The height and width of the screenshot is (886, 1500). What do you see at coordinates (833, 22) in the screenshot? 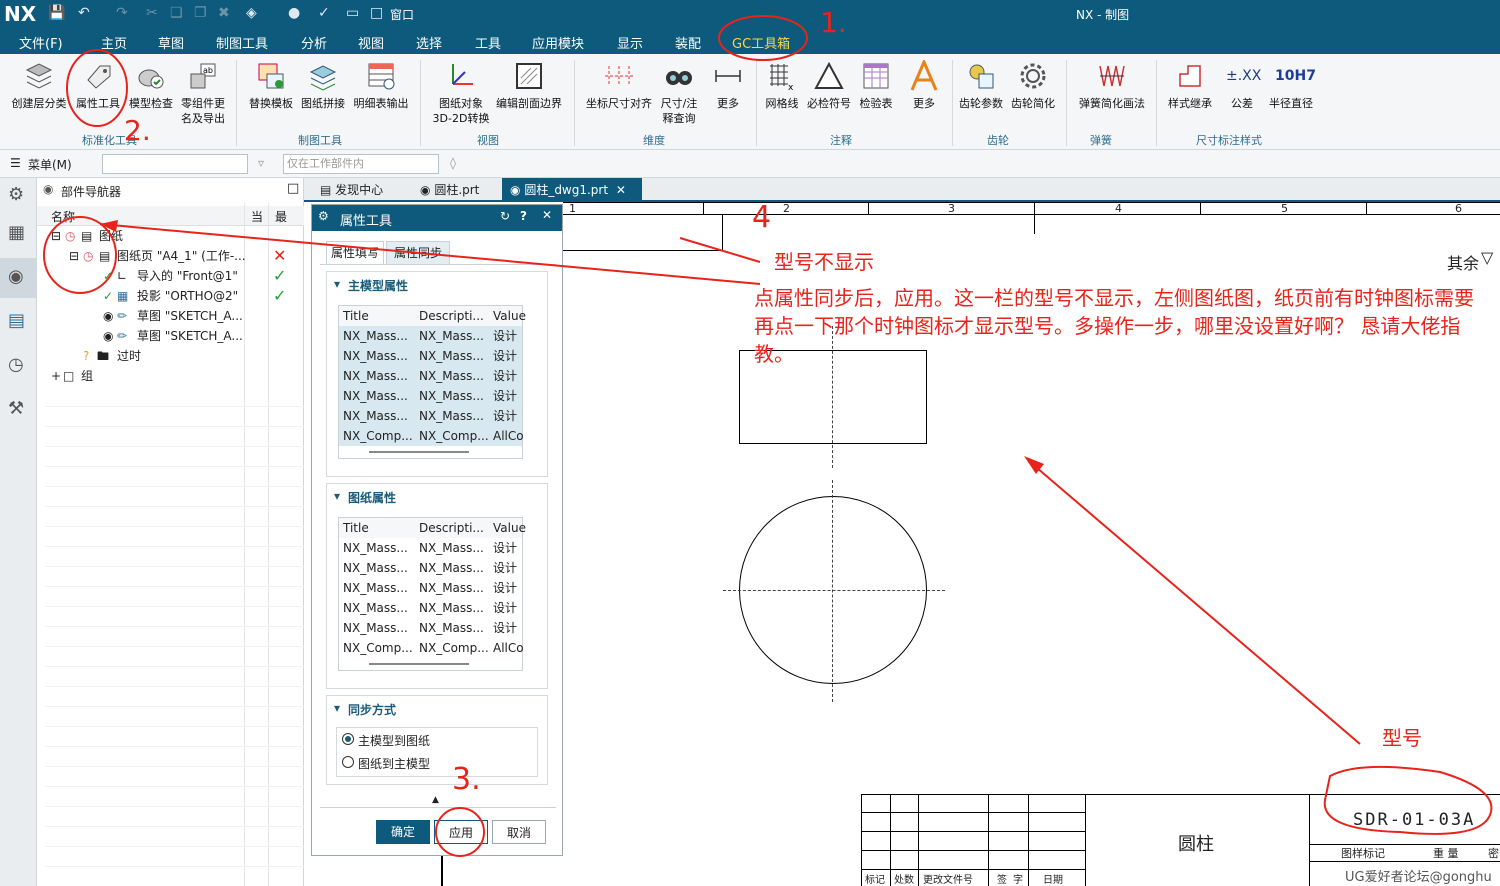
I see `step-1-annotation: 1.` at bounding box center [833, 22].